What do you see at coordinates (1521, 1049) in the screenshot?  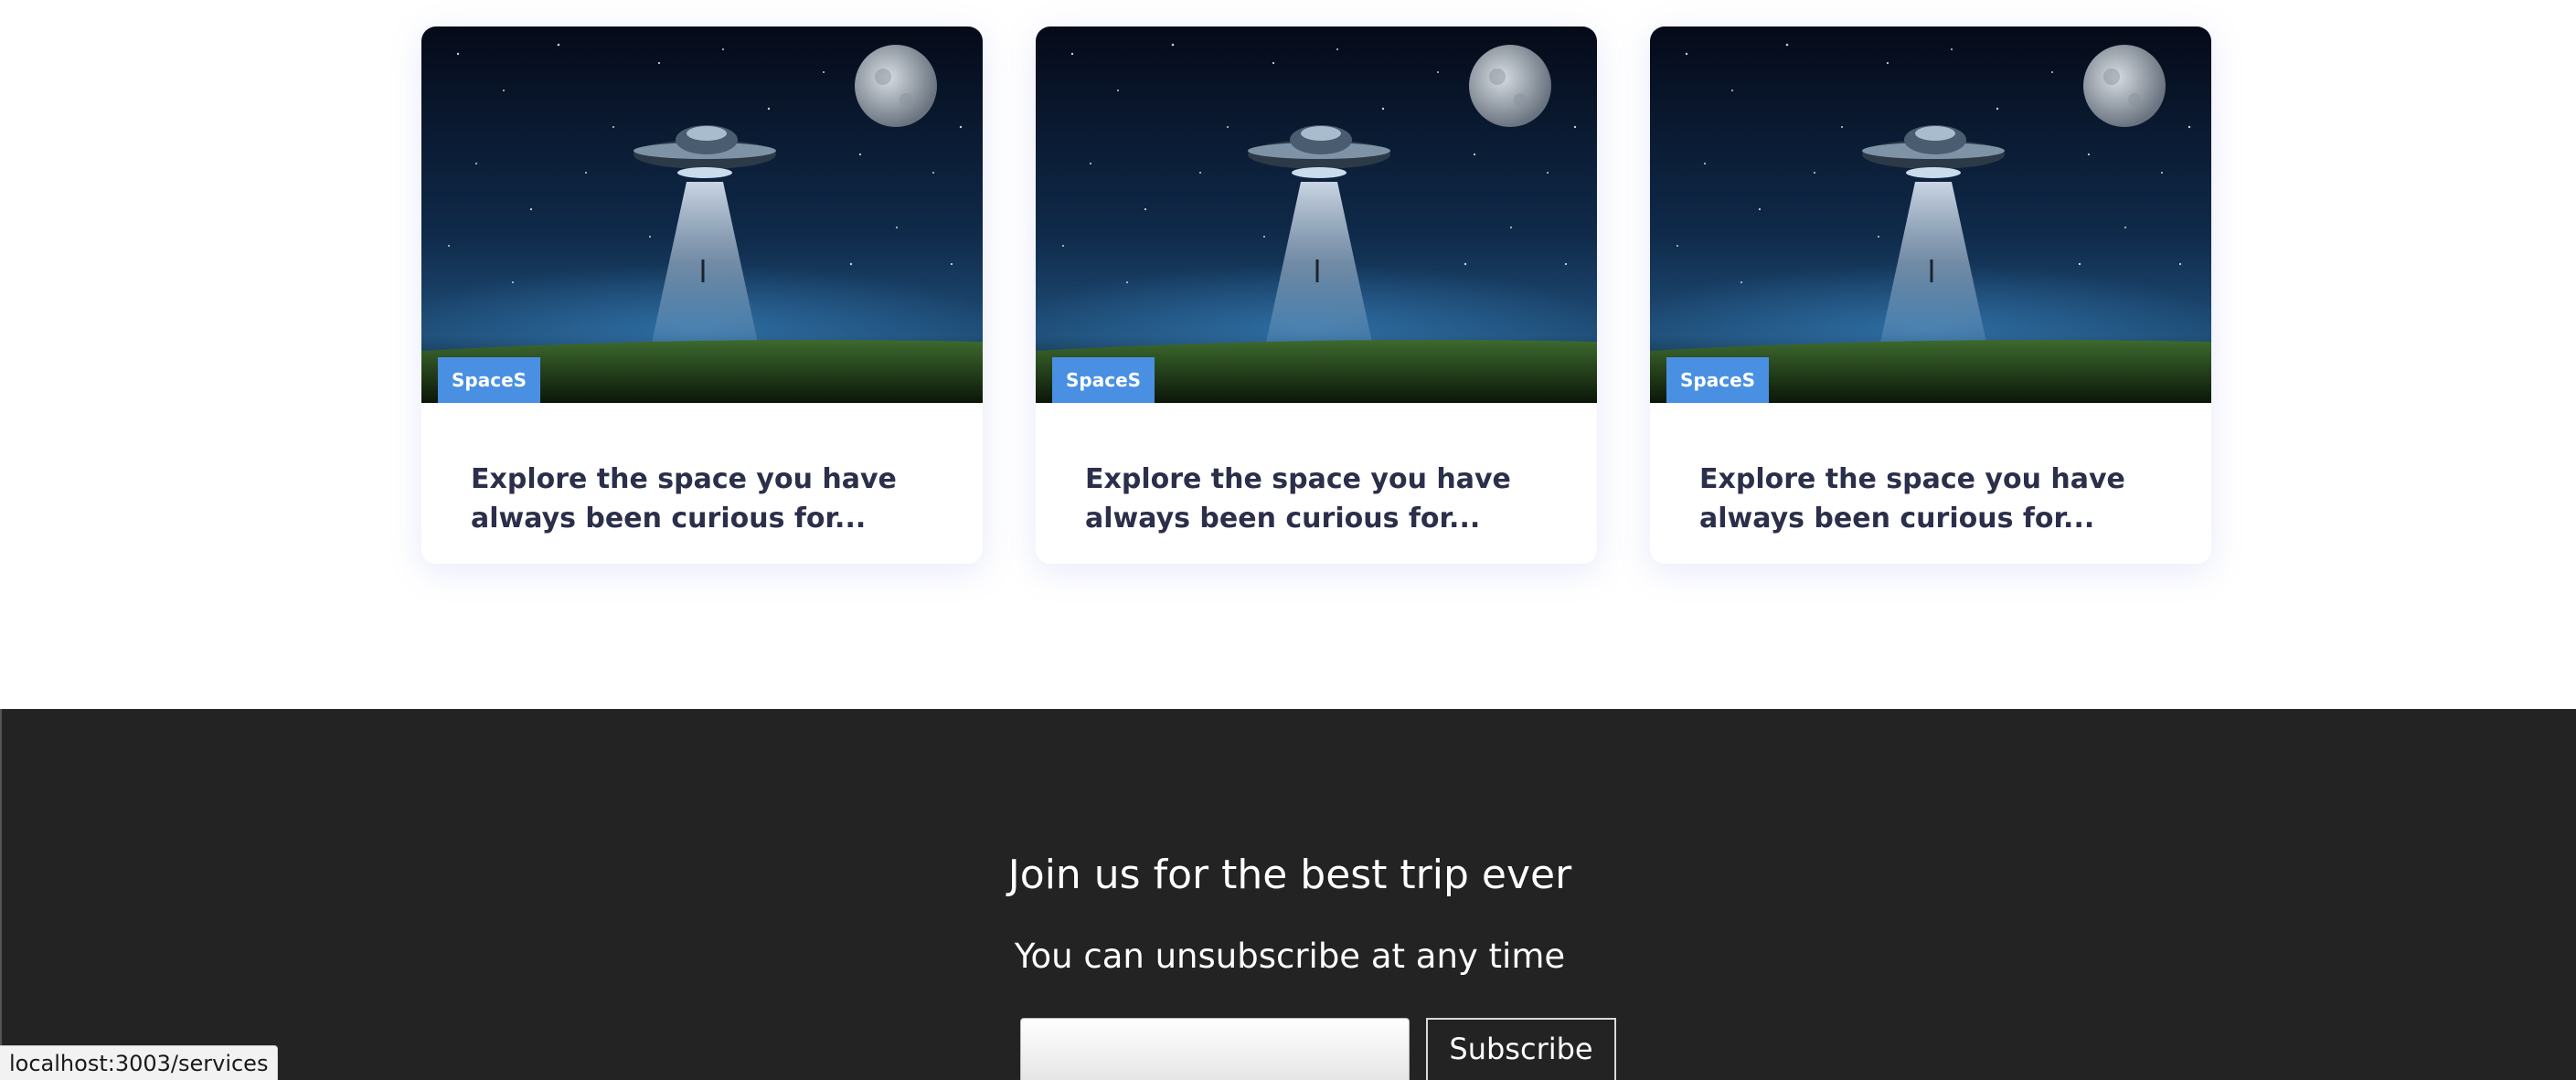 I see `subscribe-button: Subscribe` at bounding box center [1521, 1049].